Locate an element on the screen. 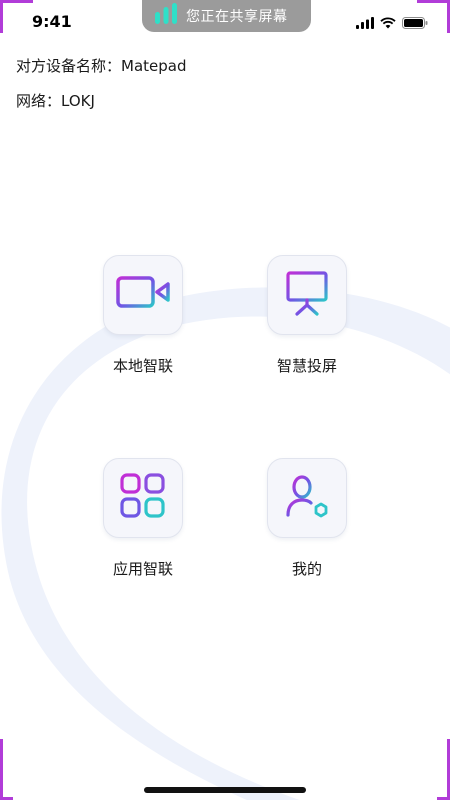 The height and width of the screenshot is (800, 450). tile-label: 我的 is located at coordinates (306, 569).